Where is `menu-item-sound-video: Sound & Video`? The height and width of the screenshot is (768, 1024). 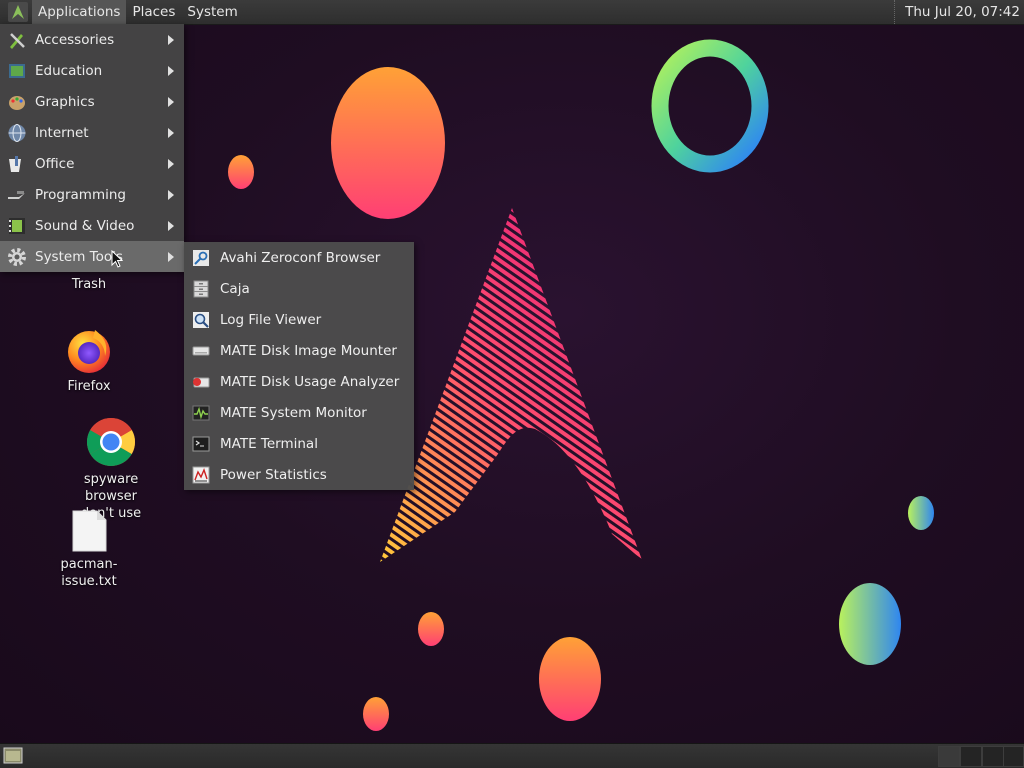
menu-item-sound-video: Sound & Video is located at coordinates (92, 225).